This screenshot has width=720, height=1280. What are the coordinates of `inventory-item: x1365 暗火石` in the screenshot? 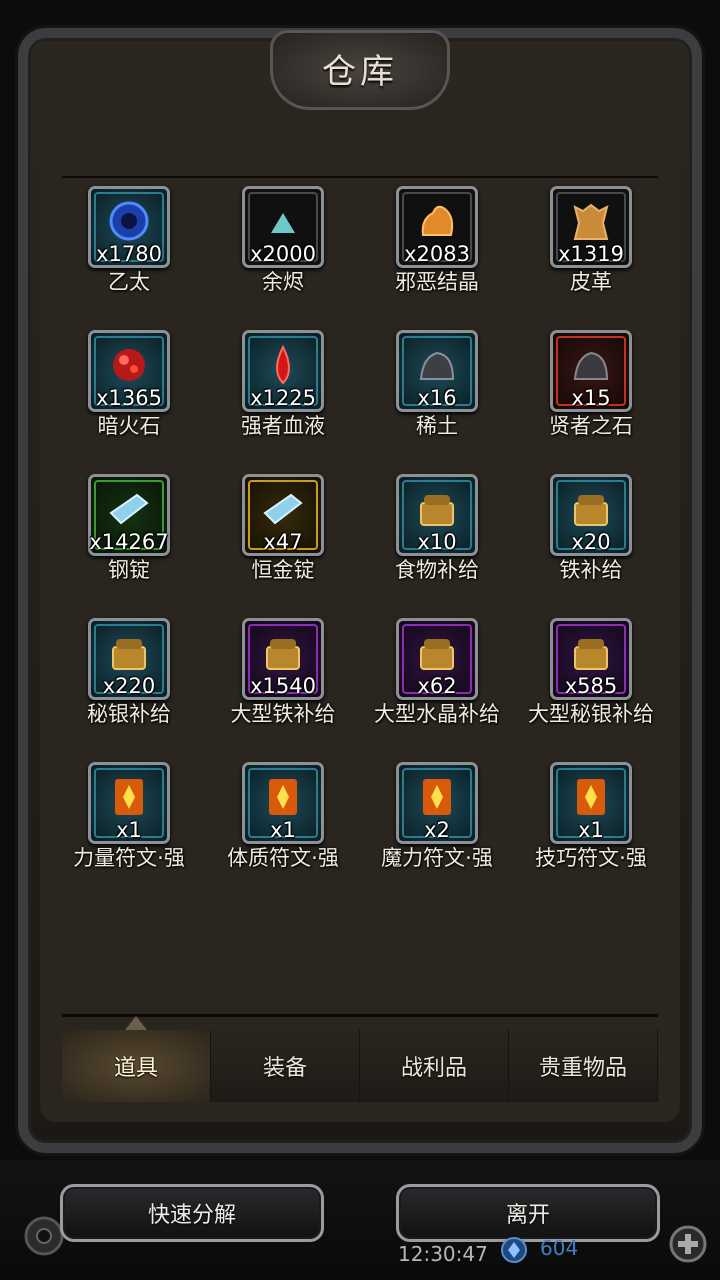 It's located at (129, 400).